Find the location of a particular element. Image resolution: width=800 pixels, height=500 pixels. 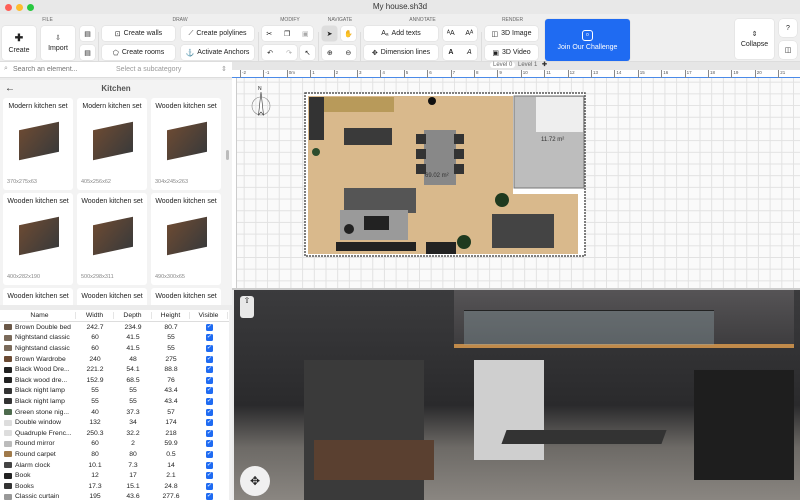

catalog-item: Wooden kitchen set 500x298x311 is located at coordinates (112, 239).